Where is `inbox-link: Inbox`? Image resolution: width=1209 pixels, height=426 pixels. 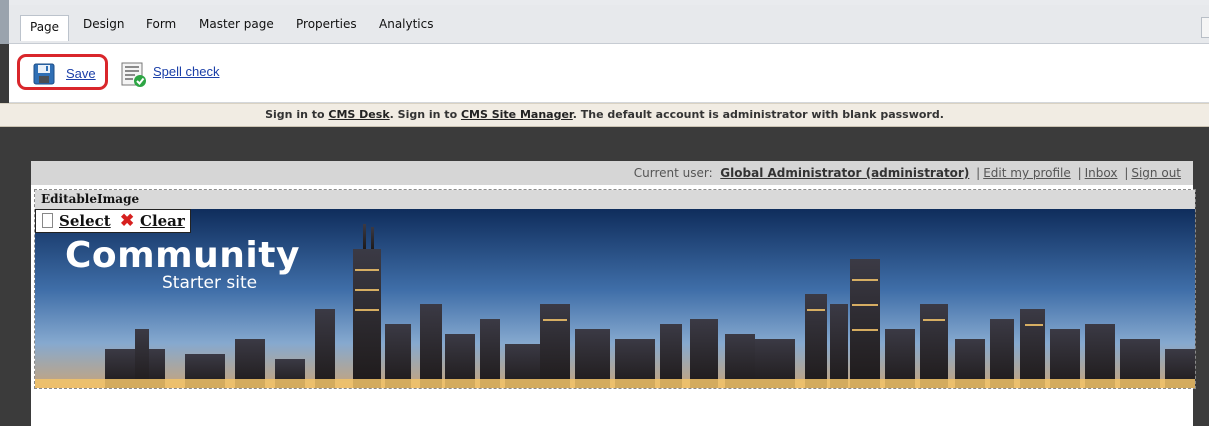
inbox-link: Inbox is located at coordinates (1101, 173).